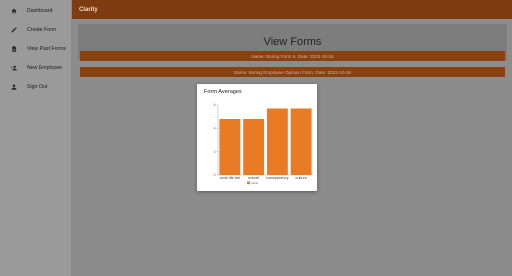 The height and width of the screenshot is (276, 512). I want to click on sidebar-item-dashboard: Dashboard, so click(35, 10).